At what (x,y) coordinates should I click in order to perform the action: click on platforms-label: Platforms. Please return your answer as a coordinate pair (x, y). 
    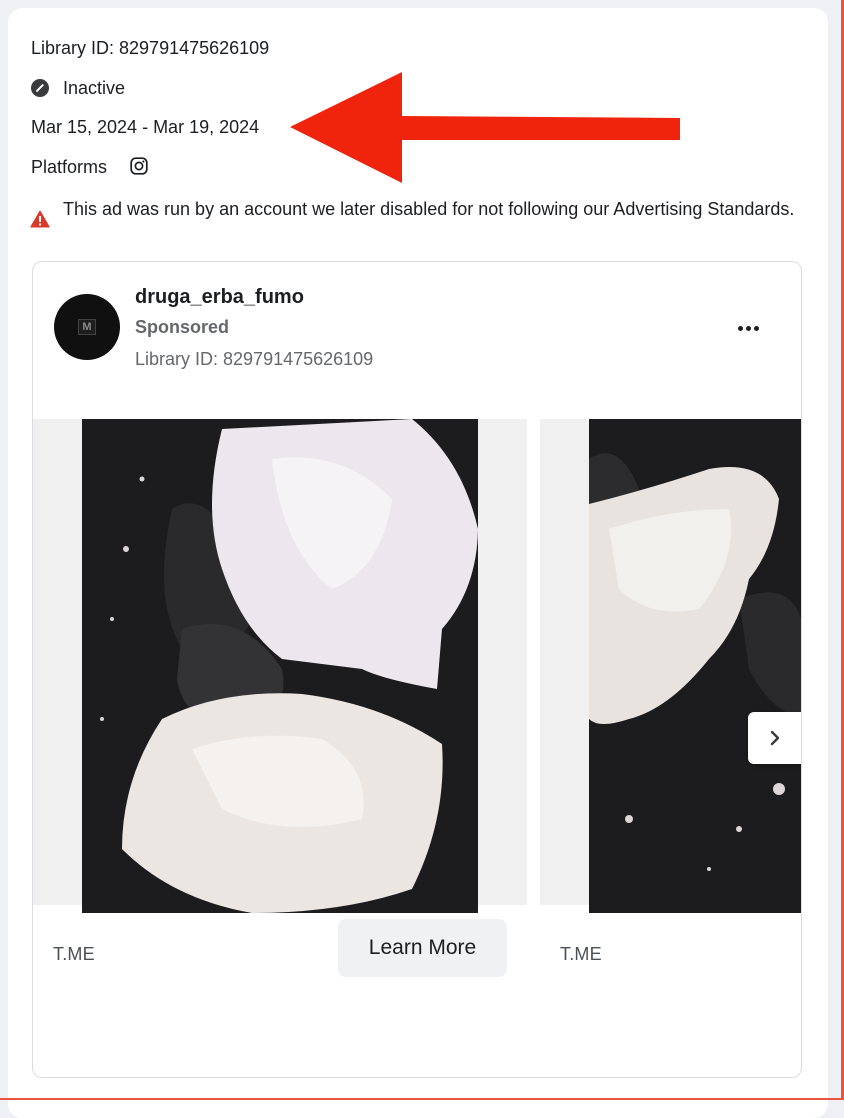
    Looking at the image, I should click on (69, 167).